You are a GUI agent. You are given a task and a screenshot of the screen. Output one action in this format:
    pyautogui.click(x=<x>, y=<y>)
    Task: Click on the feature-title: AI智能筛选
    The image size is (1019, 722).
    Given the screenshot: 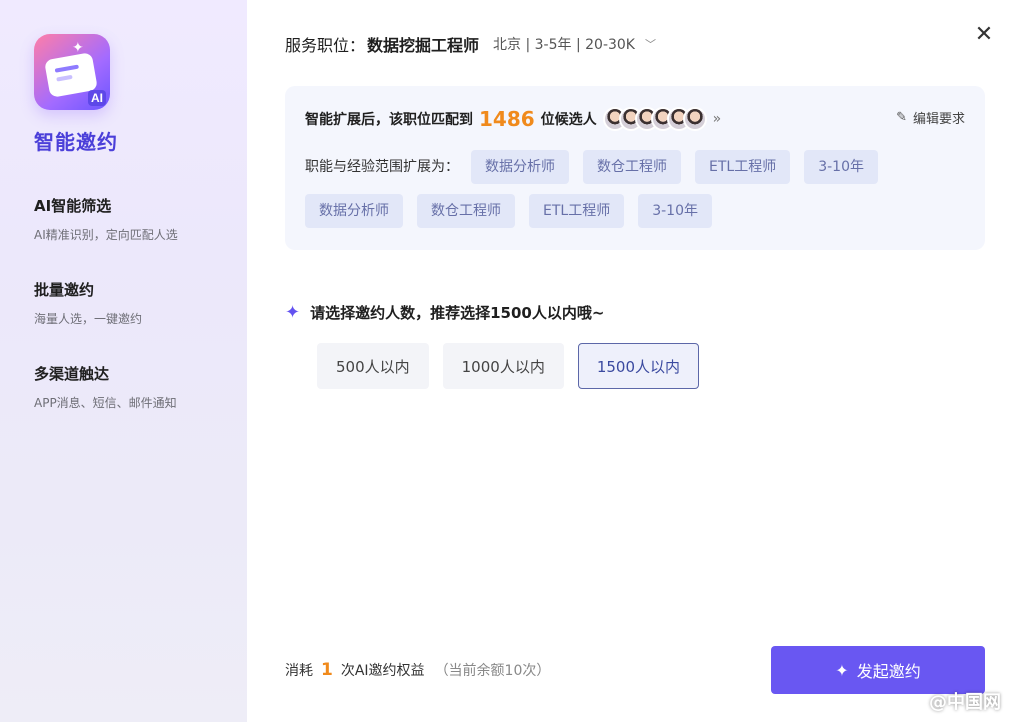 What is the action you would take?
    pyautogui.click(x=73, y=206)
    